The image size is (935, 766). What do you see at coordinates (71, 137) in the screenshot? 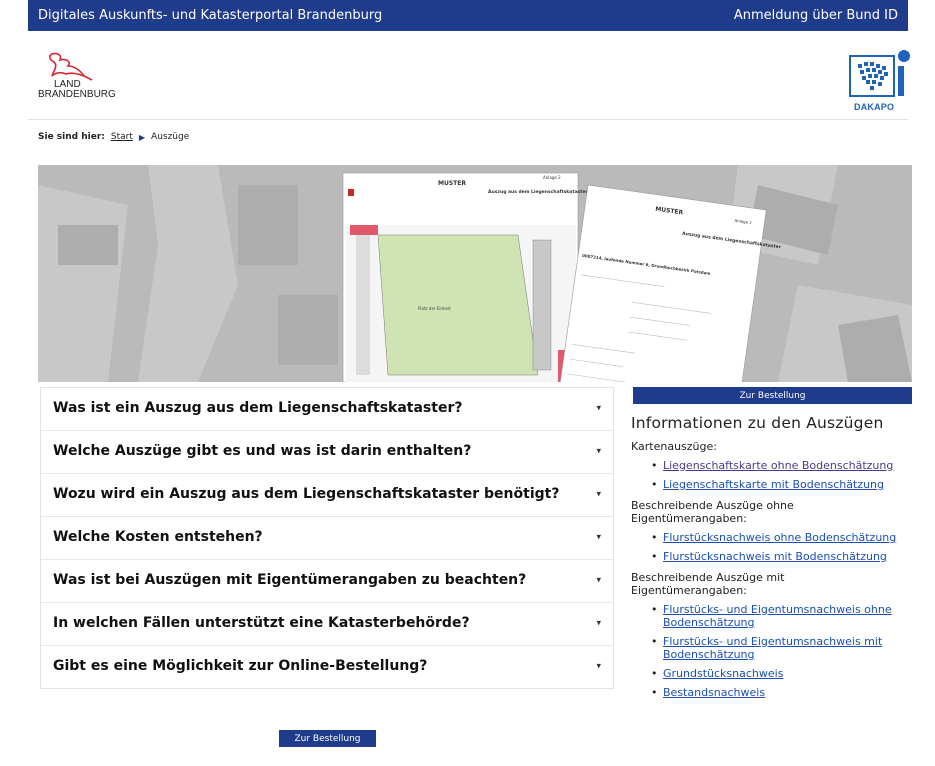
I see `breadcrumb-label: Sie sind hier:` at bounding box center [71, 137].